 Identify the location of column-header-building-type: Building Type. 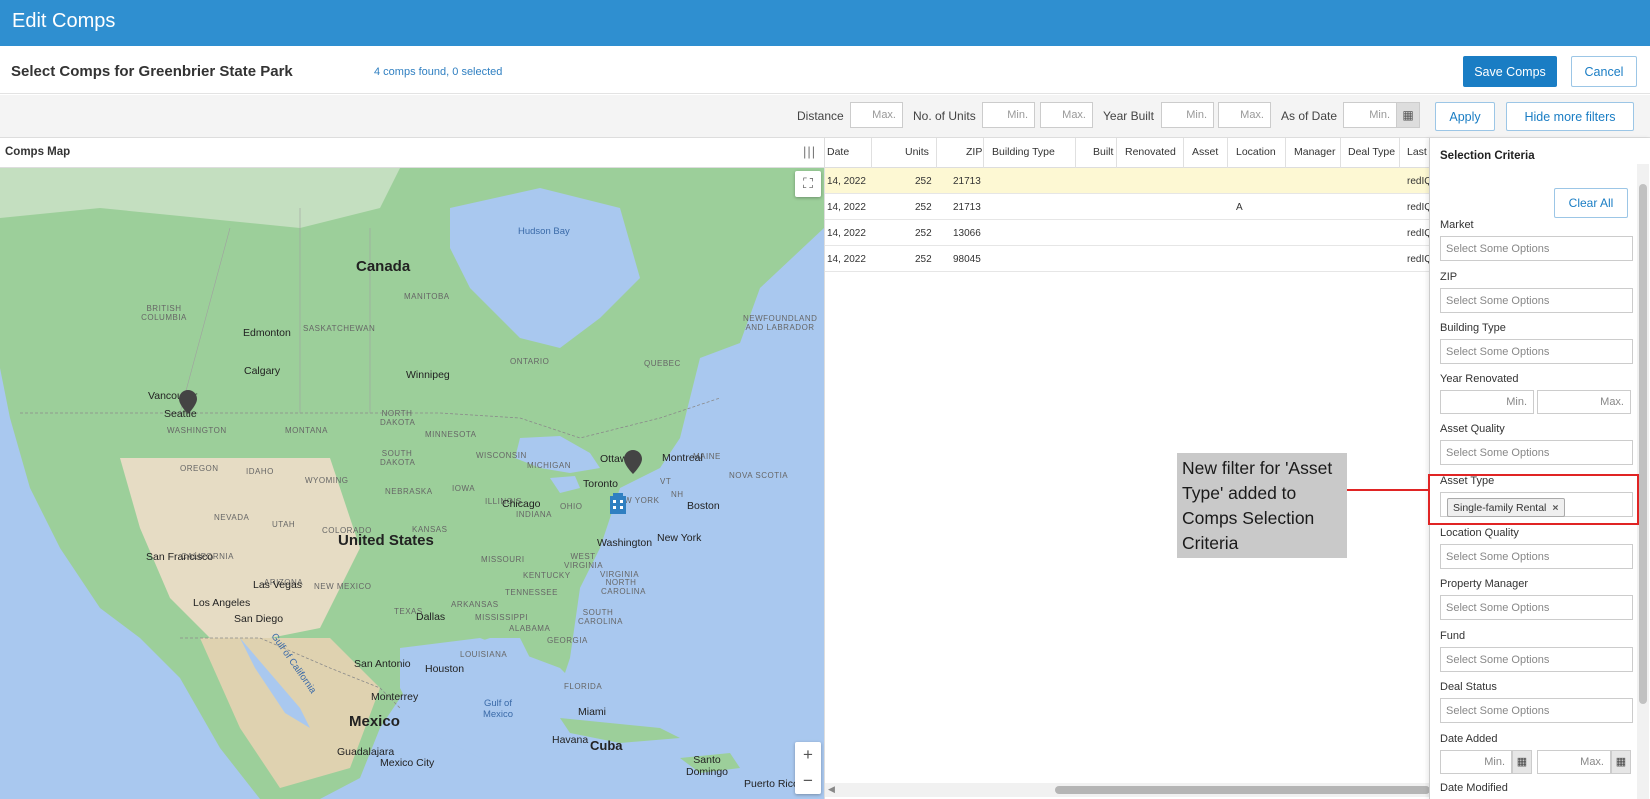
(1023, 152).